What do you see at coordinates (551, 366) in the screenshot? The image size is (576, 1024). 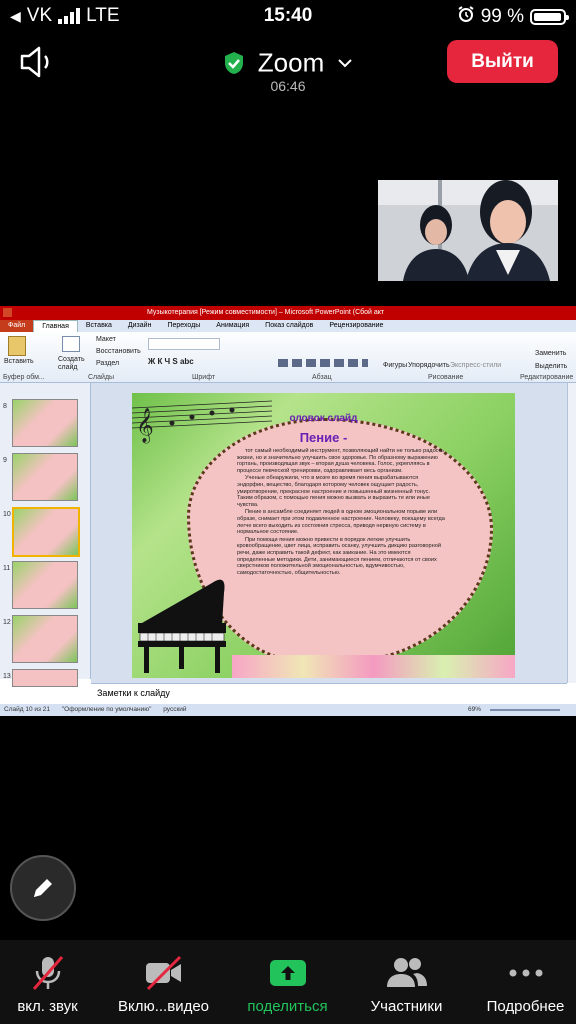 I see `select-button: Выделить` at bounding box center [551, 366].